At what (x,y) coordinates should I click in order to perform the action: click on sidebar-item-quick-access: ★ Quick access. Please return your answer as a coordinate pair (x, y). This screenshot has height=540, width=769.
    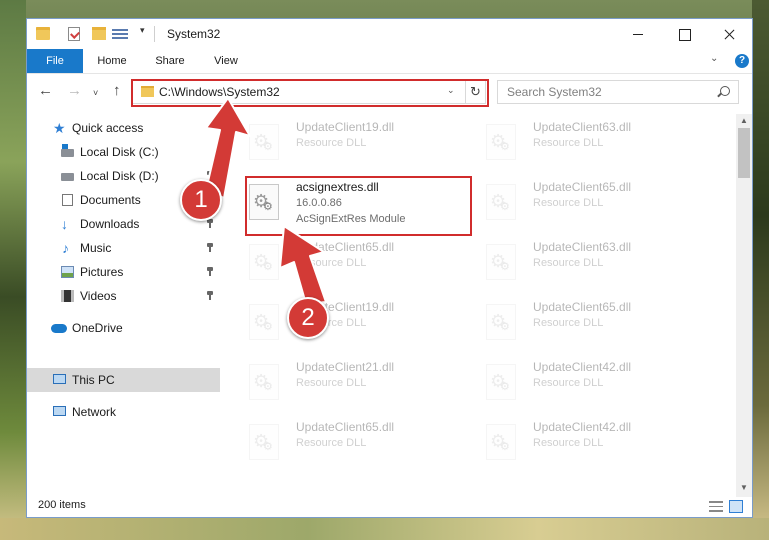
    Looking at the image, I should click on (123, 128).